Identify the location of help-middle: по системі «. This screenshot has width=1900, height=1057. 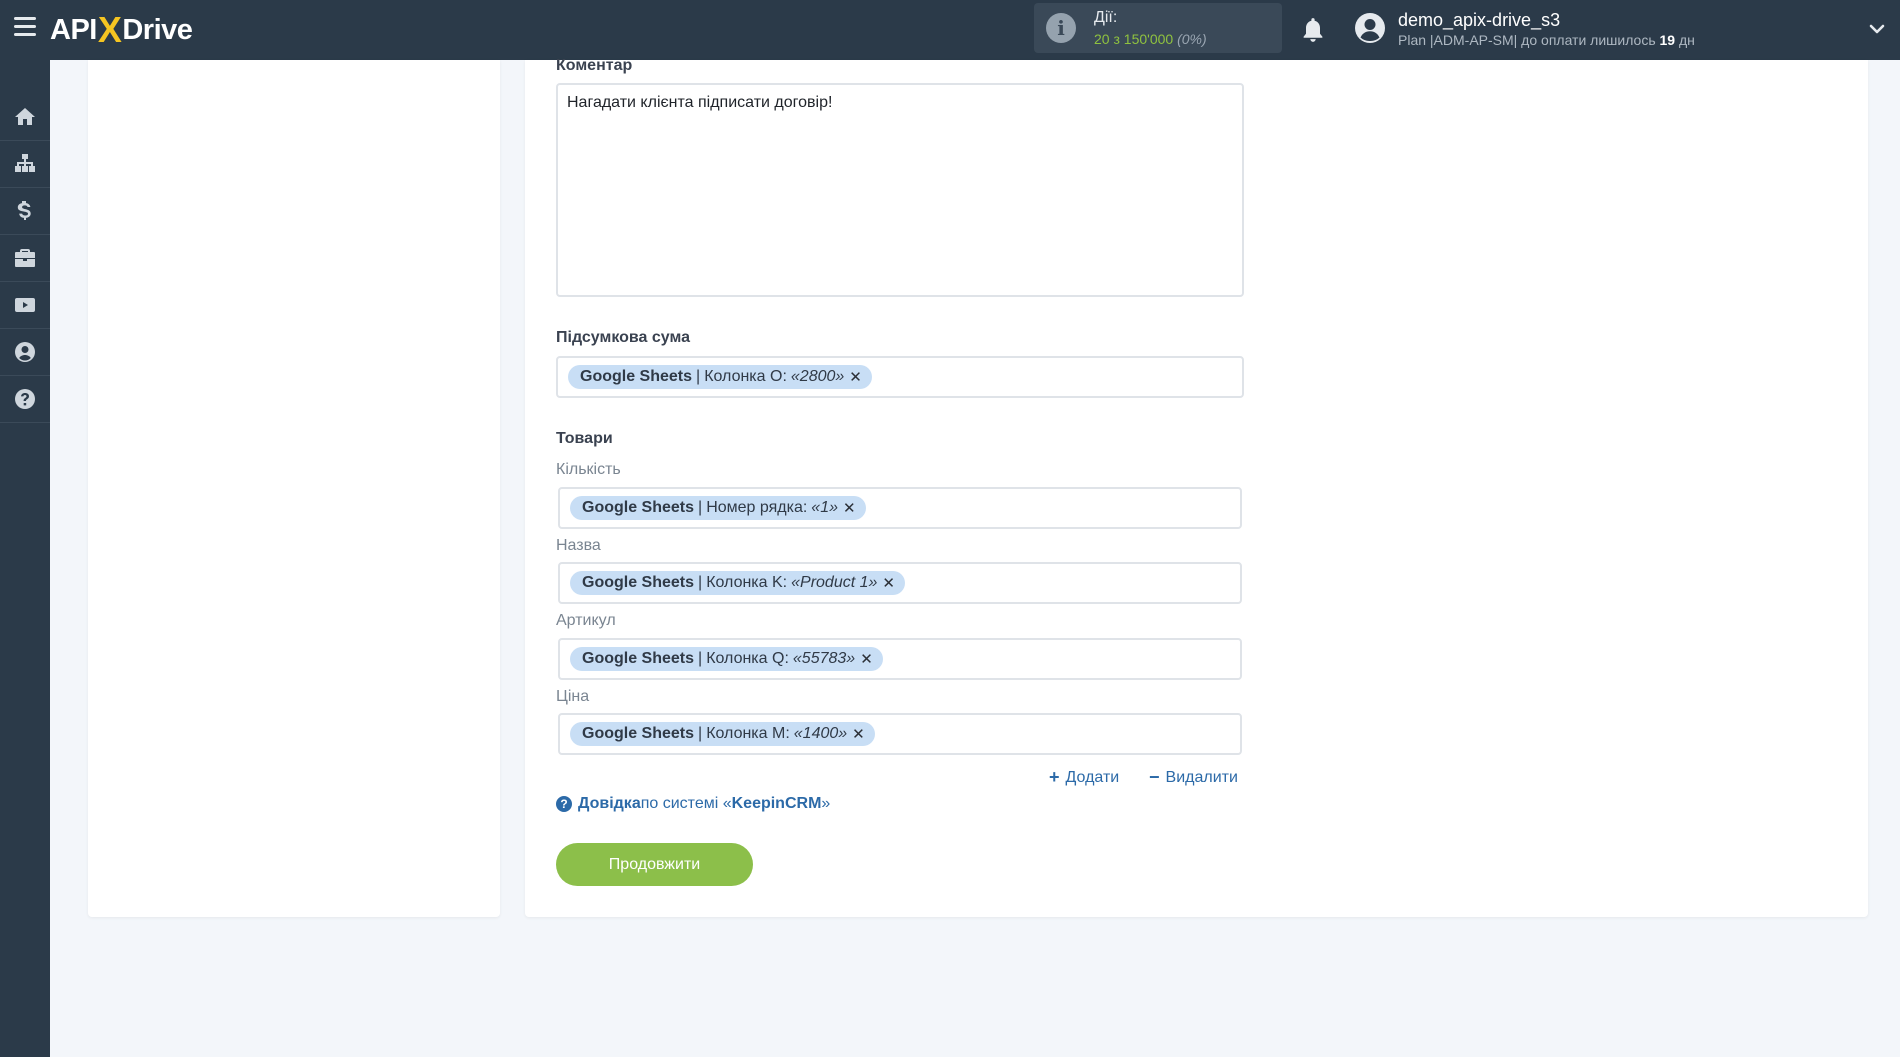
(686, 803).